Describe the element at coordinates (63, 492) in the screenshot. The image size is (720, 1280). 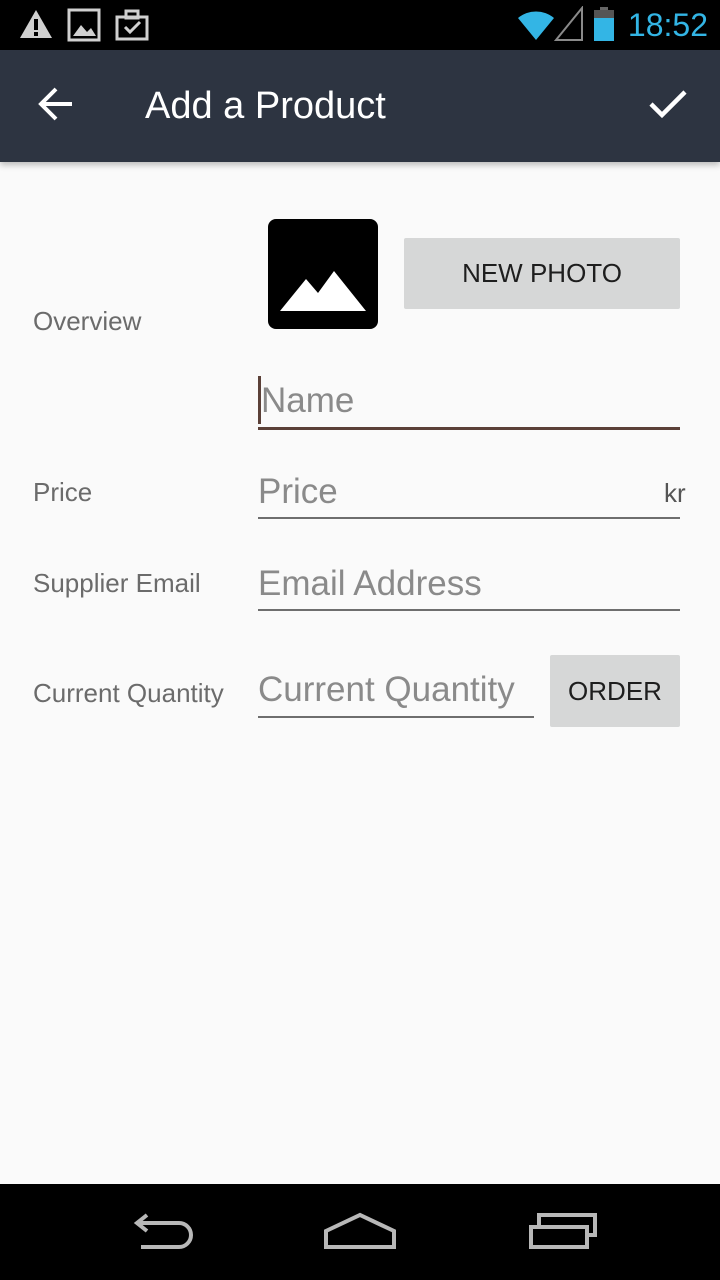
I see `price-label: Price` at that location.